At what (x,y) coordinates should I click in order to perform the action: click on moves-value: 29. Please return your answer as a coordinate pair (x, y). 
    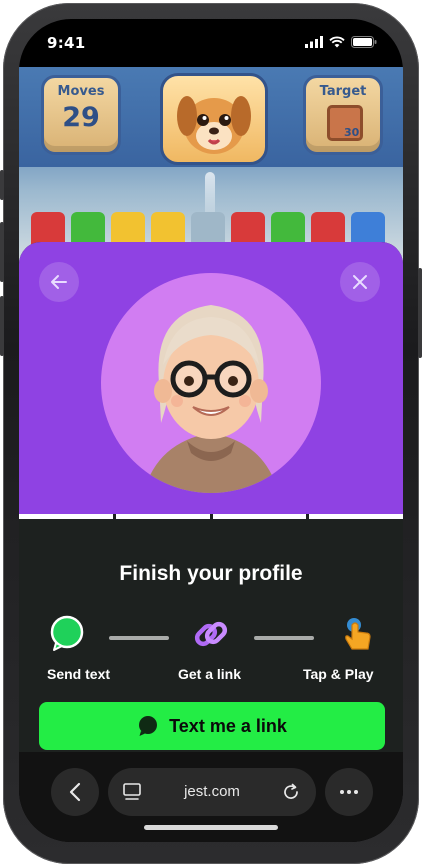
    Looking at the image, I should click on (81, 117).